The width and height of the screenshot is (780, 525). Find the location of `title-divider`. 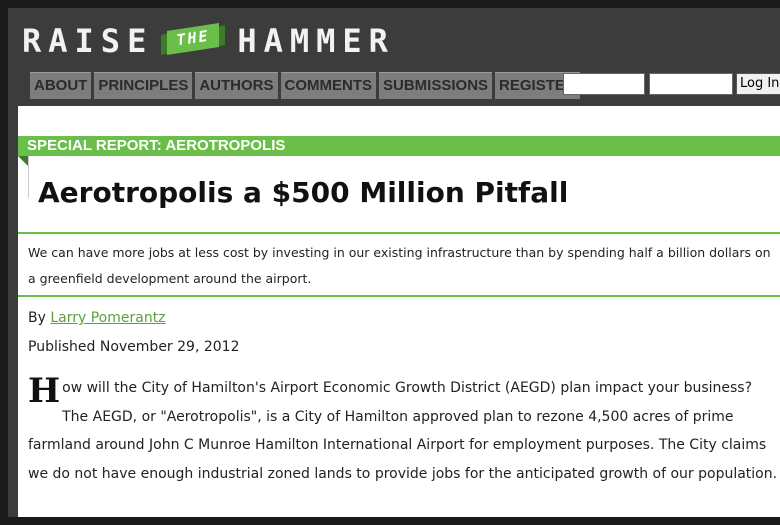

title-divider is located at coordinates (399, 233).